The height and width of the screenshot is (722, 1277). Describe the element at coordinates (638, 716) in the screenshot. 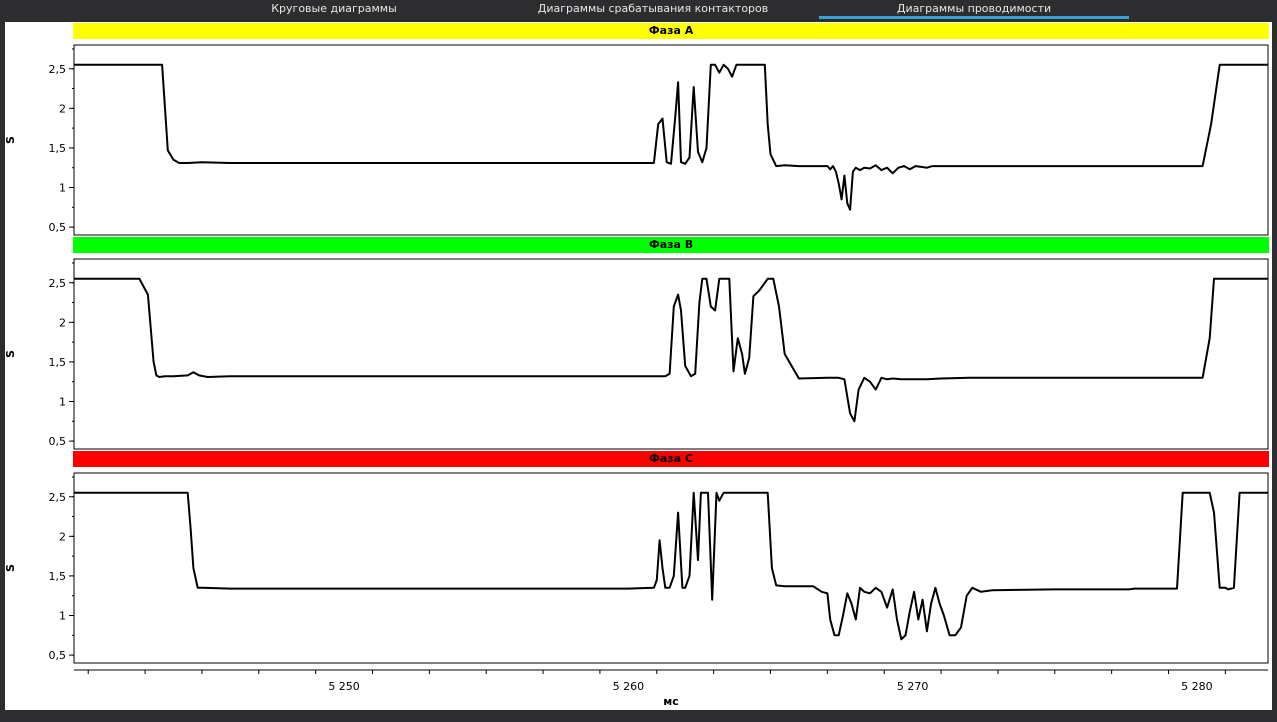

I see `bottom-bar` at that location.